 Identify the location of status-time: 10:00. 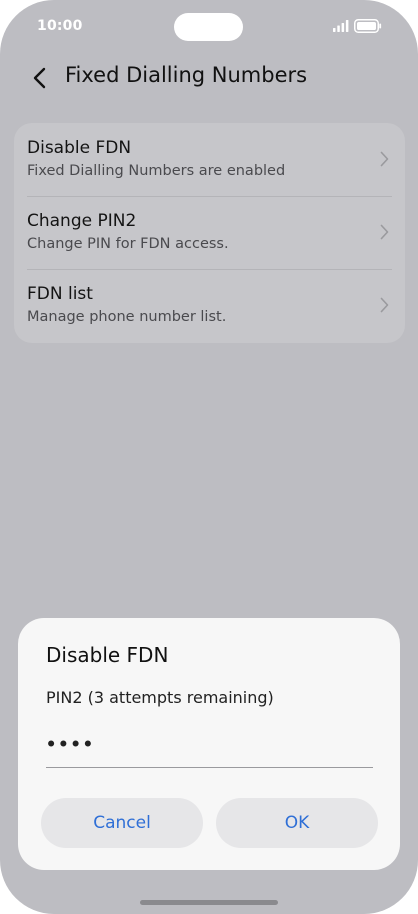
(60, 26).